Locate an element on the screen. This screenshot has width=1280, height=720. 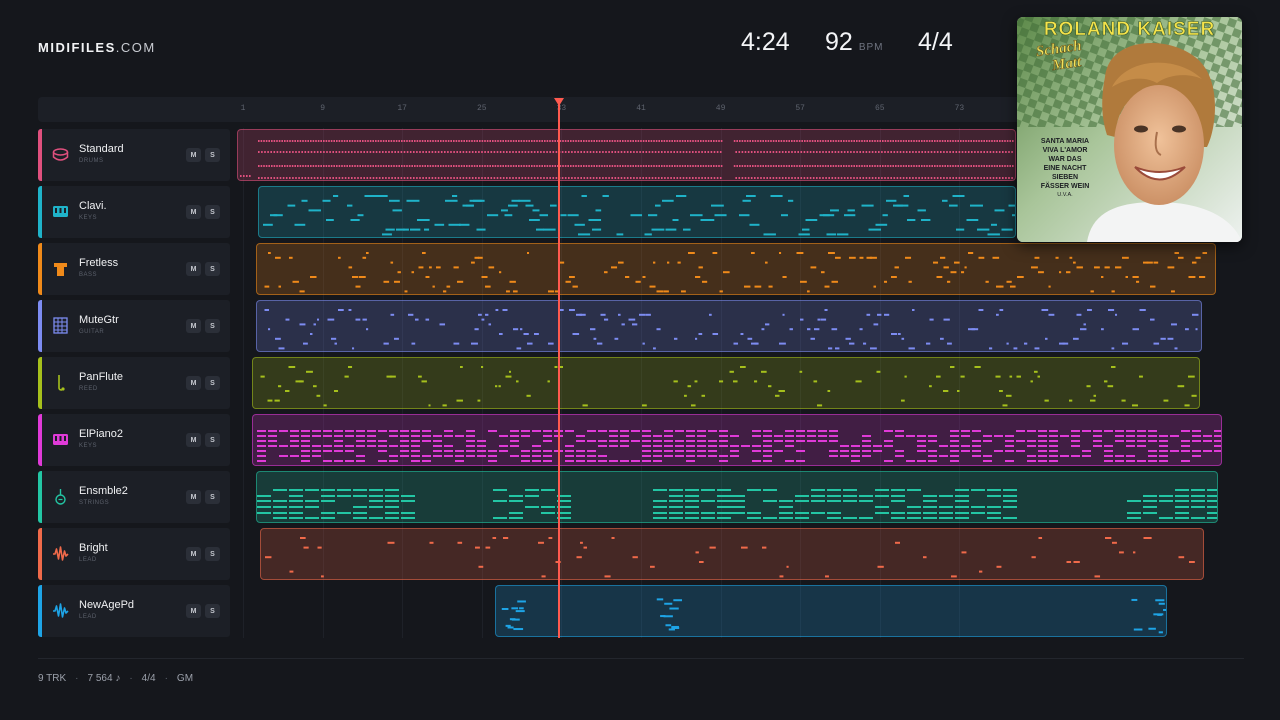
track-header: PanFlute REED M S is located at coordinates (134, 383).